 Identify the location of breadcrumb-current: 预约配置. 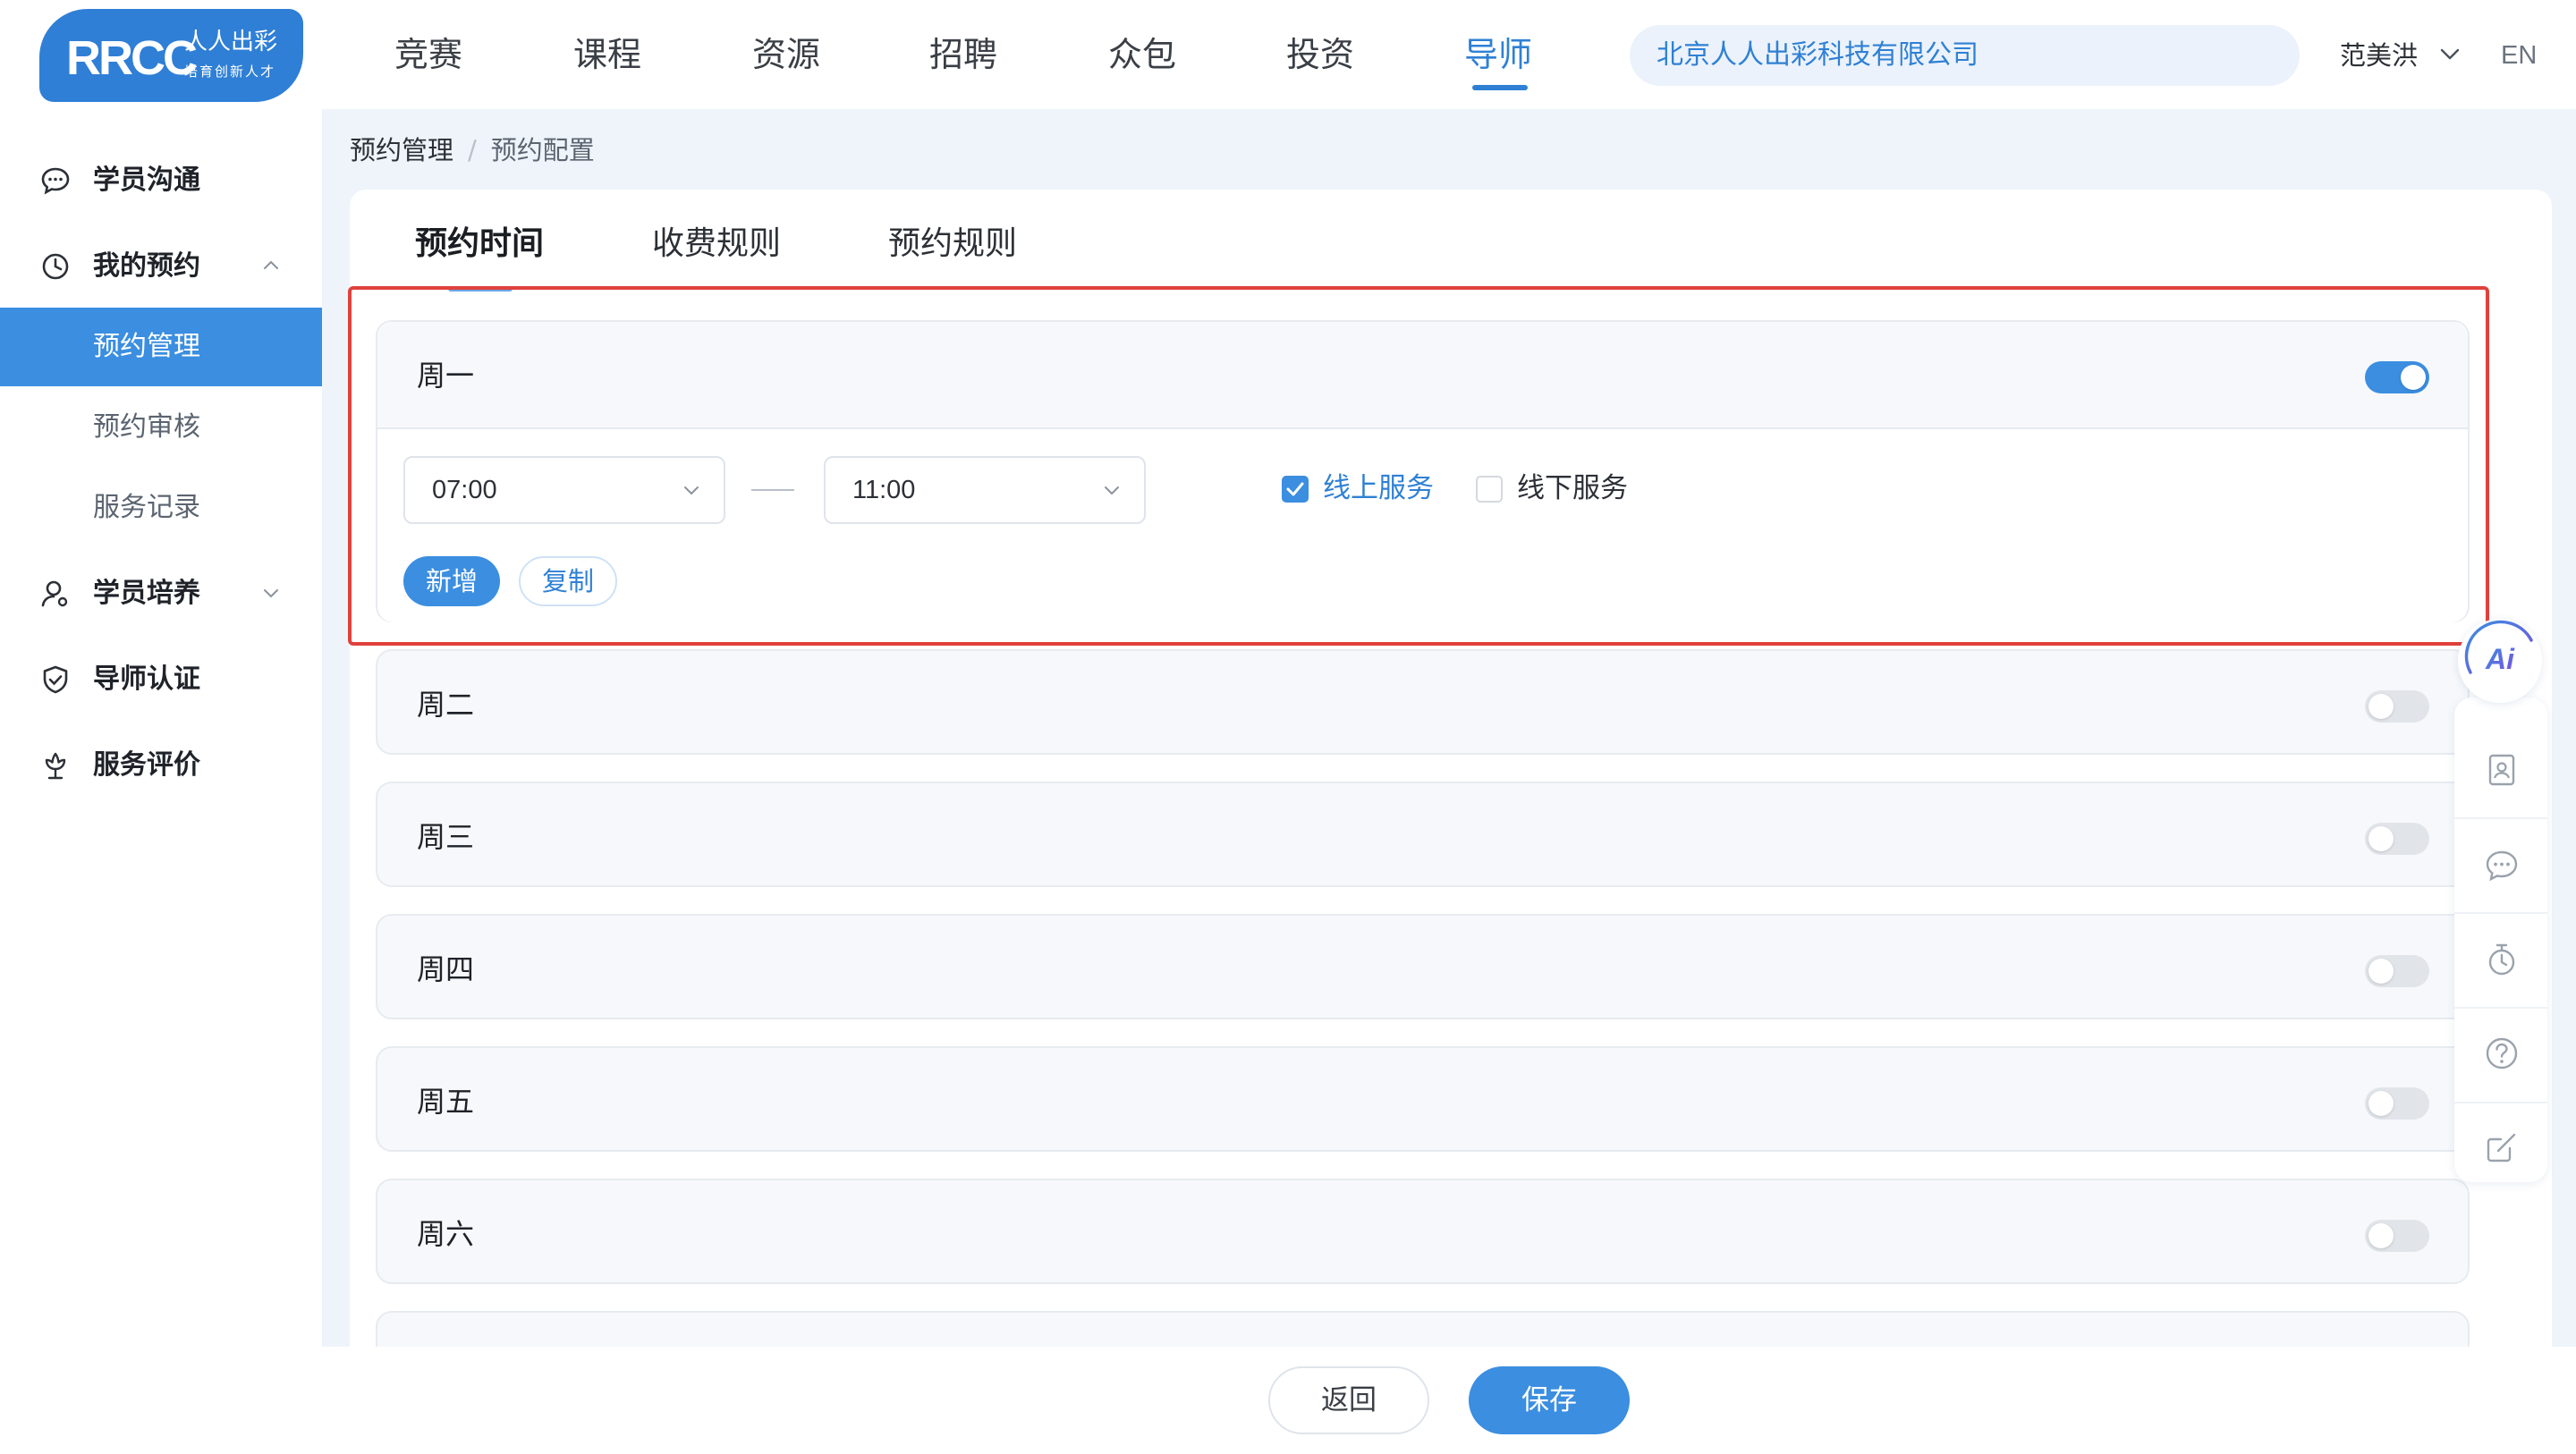
(542, 150).